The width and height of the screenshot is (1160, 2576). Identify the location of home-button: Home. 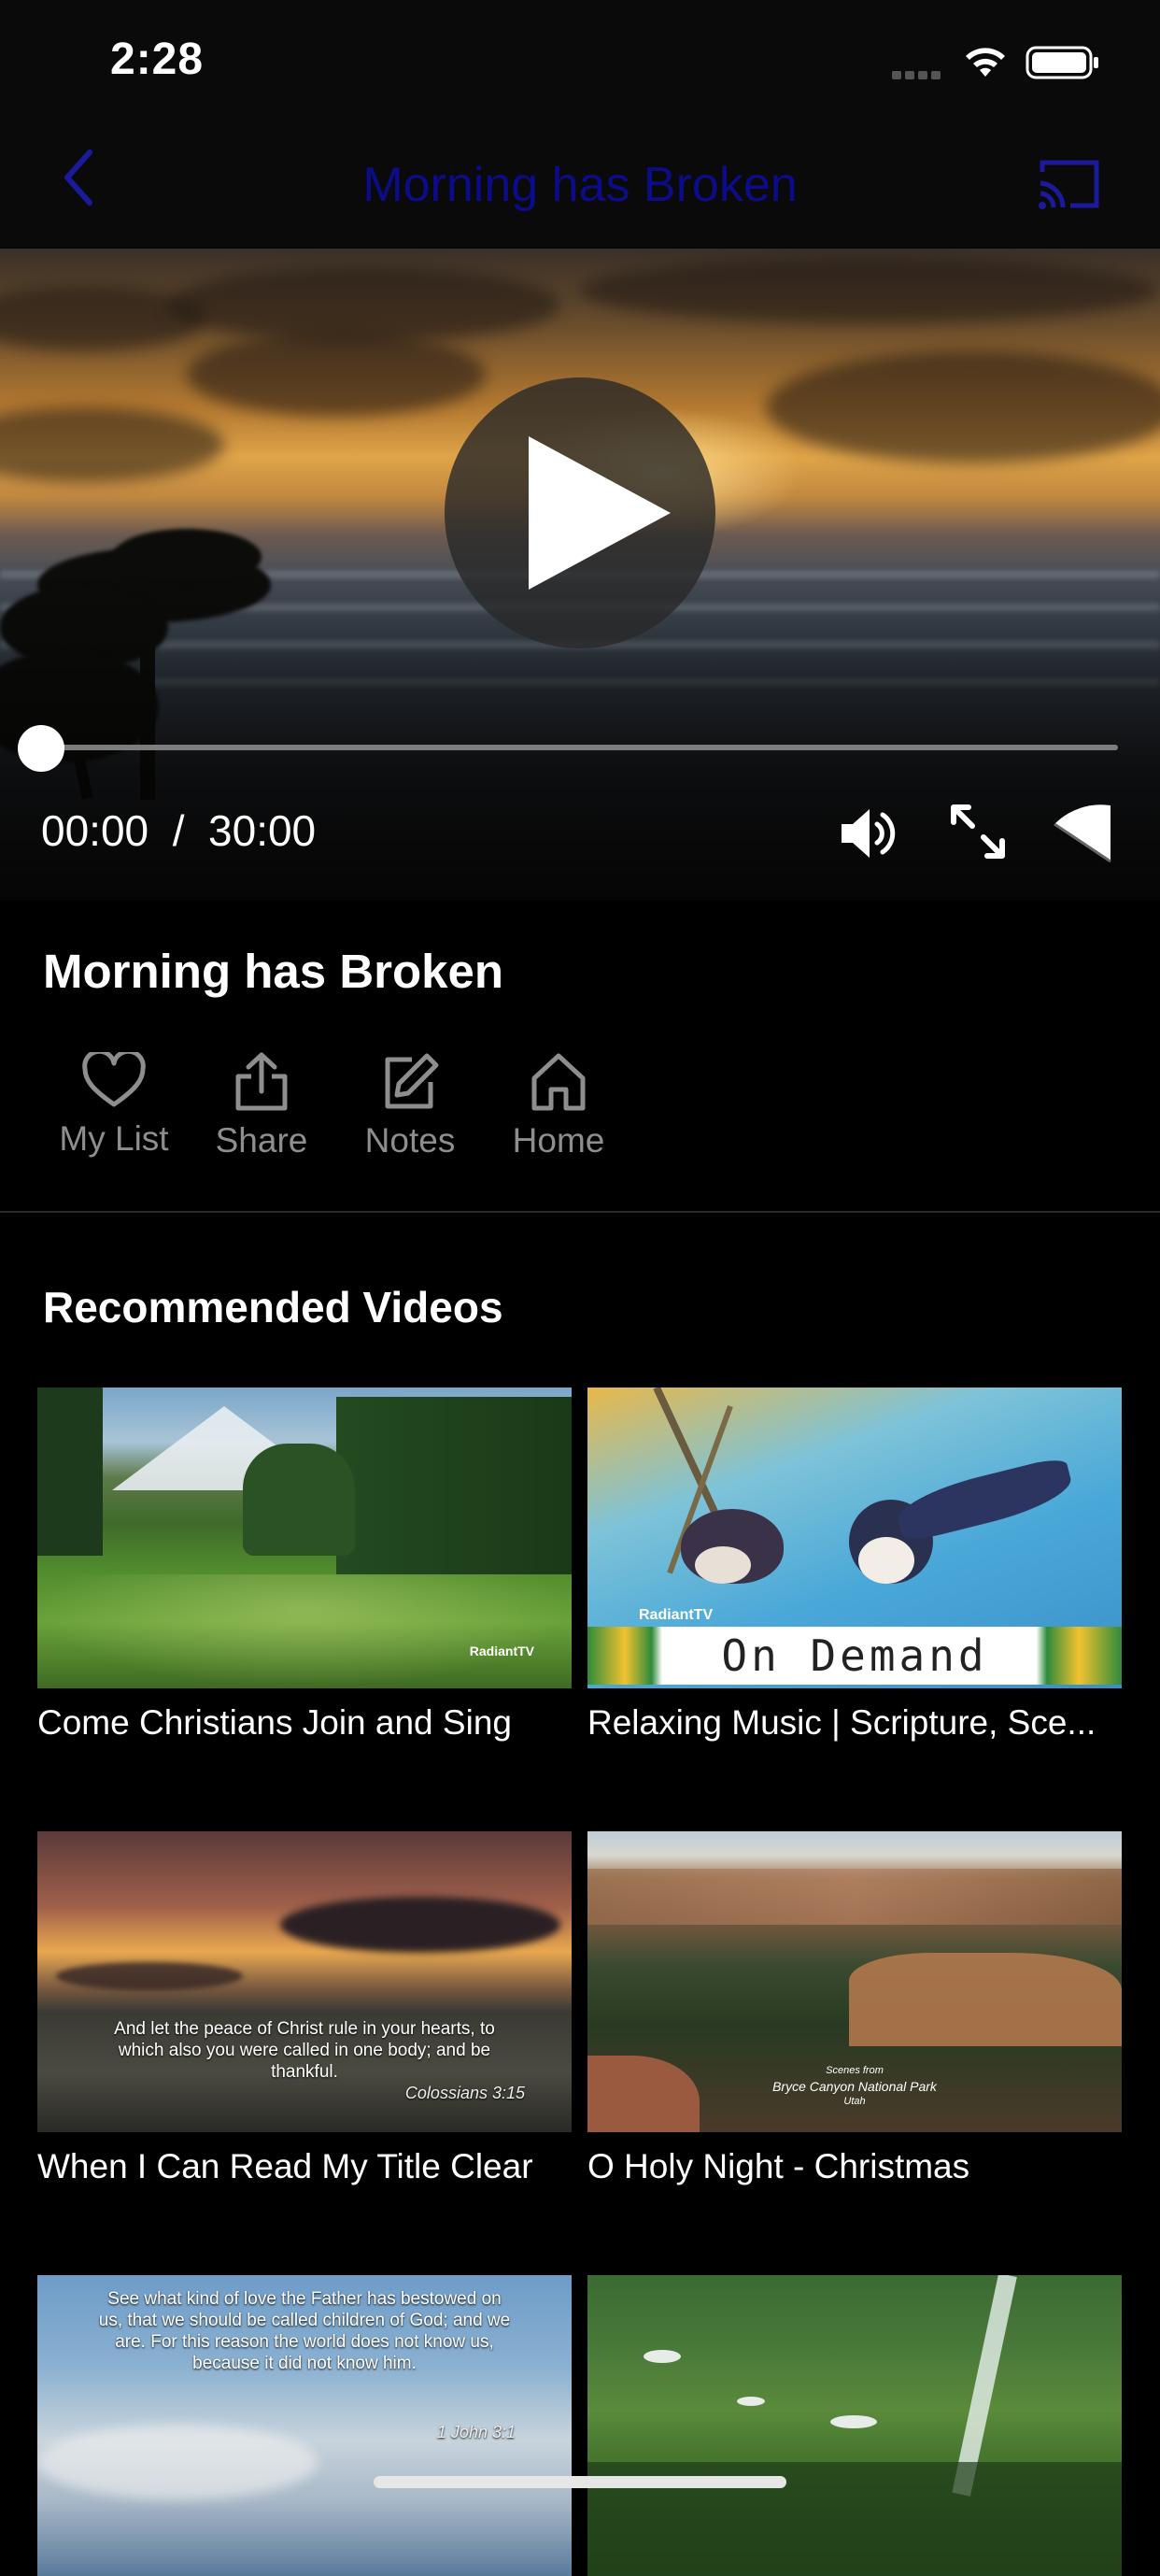
(559, 1106).